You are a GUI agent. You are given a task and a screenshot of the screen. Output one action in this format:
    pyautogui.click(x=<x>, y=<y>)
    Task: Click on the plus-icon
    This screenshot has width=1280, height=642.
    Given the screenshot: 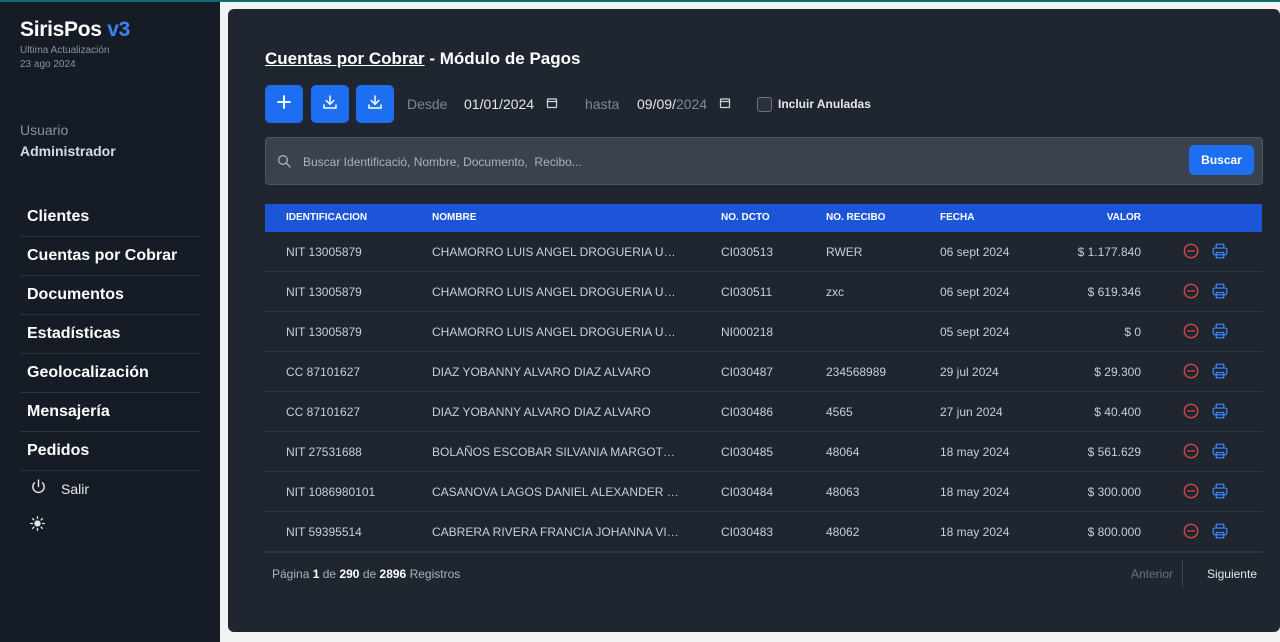 What is the action you would take?
    pyautogui.click(x=284, y=104)
    